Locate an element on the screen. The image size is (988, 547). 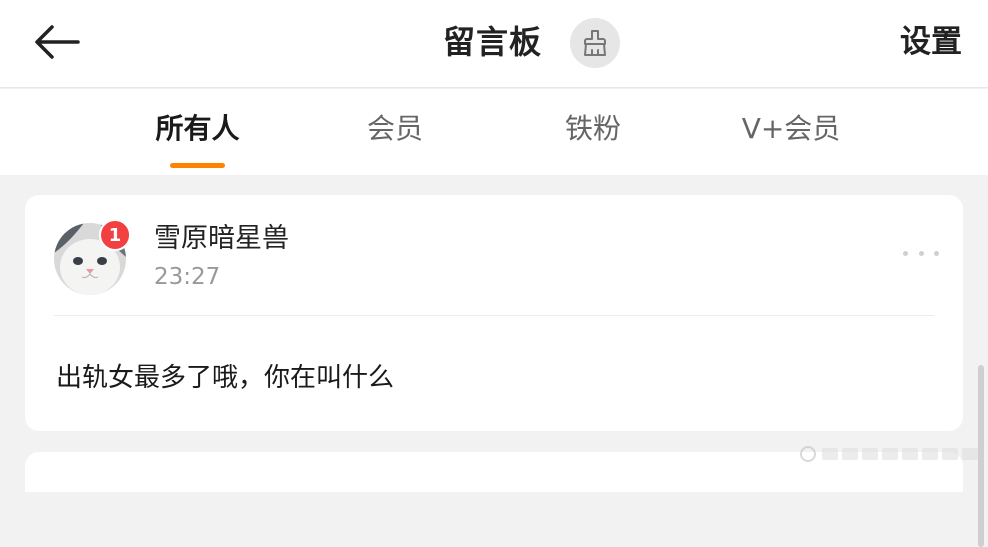
tab-members: 会员 is located at coordinates (395, 129).